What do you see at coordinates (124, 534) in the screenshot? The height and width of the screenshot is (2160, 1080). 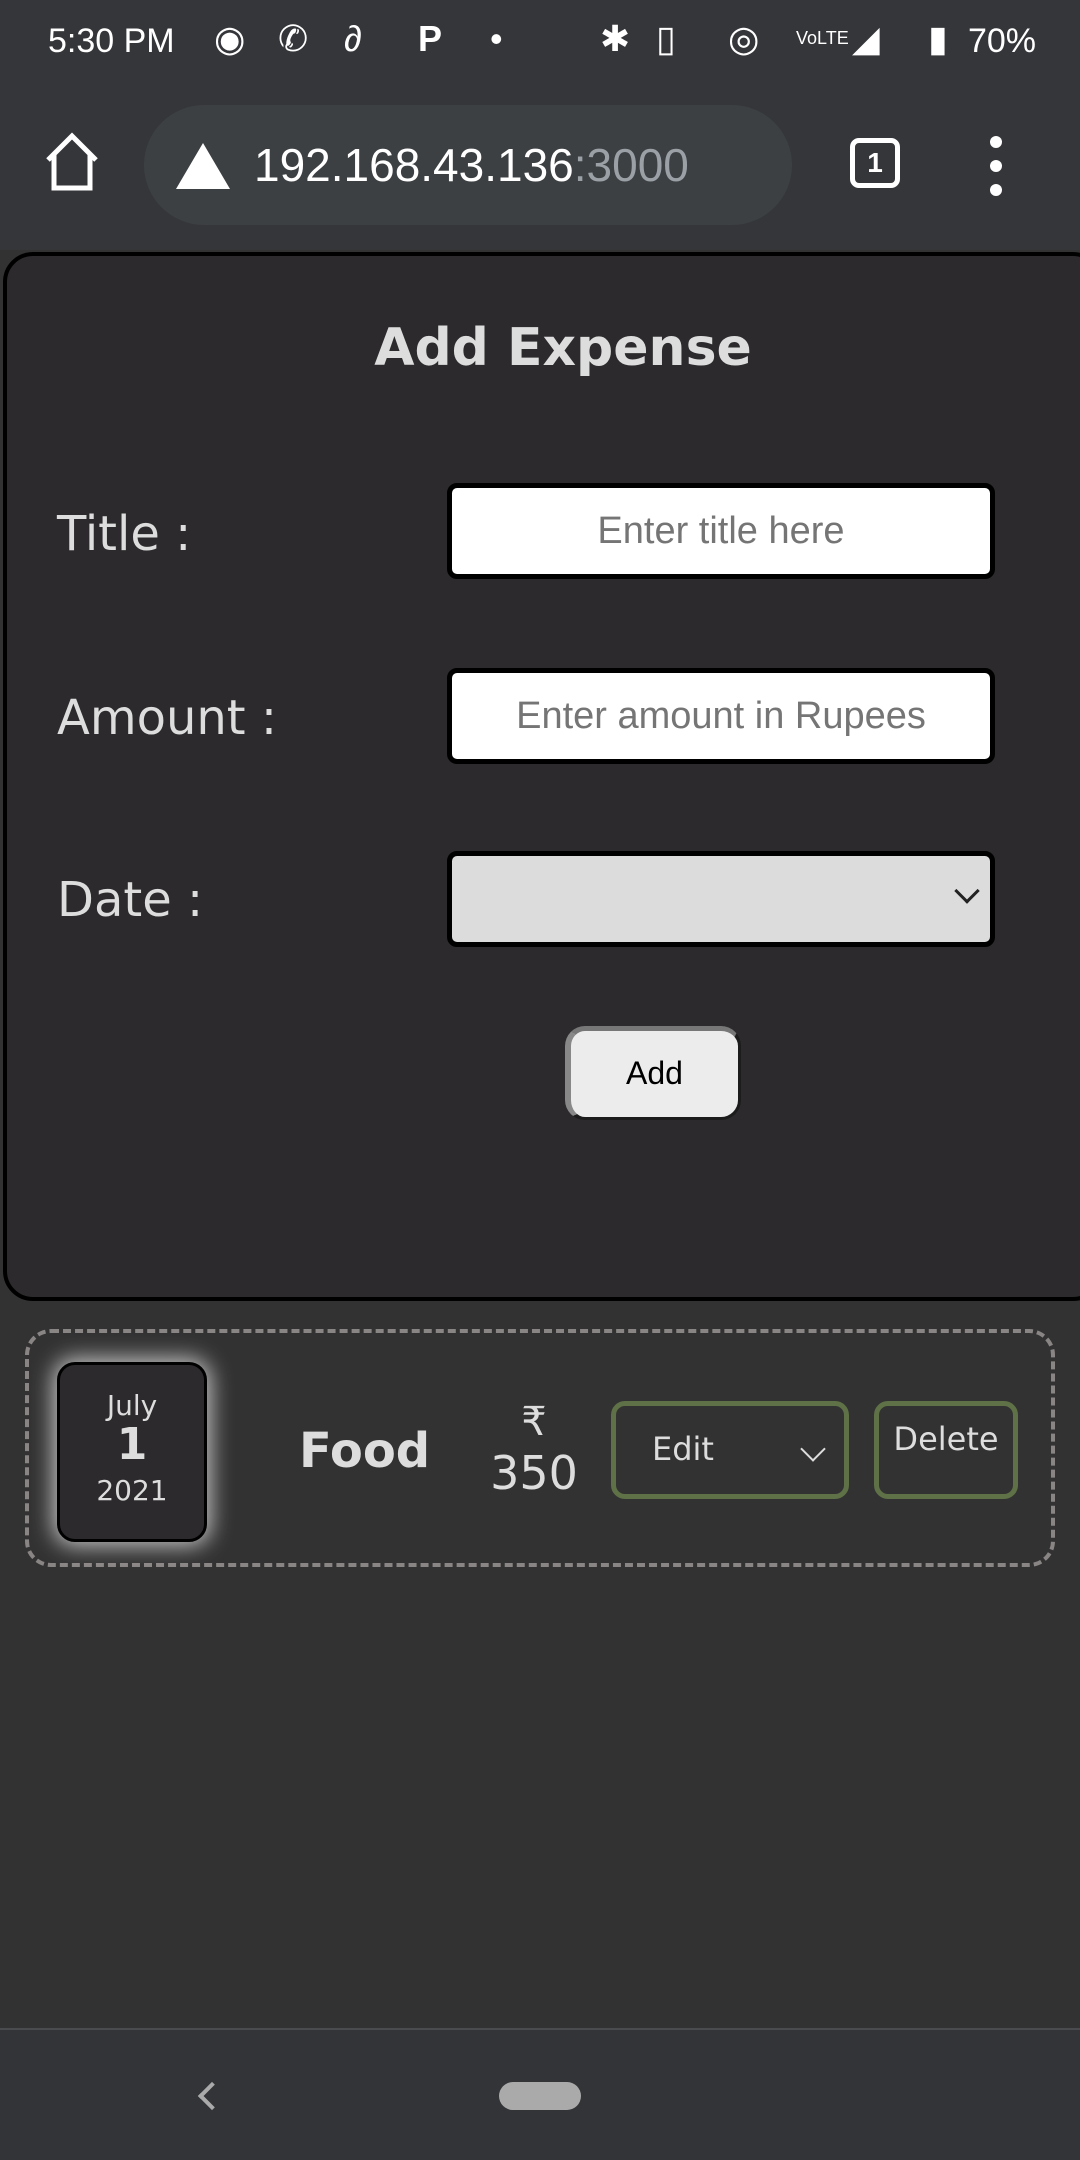 I see `title-label: Title :` at bounding box center [124, 534].